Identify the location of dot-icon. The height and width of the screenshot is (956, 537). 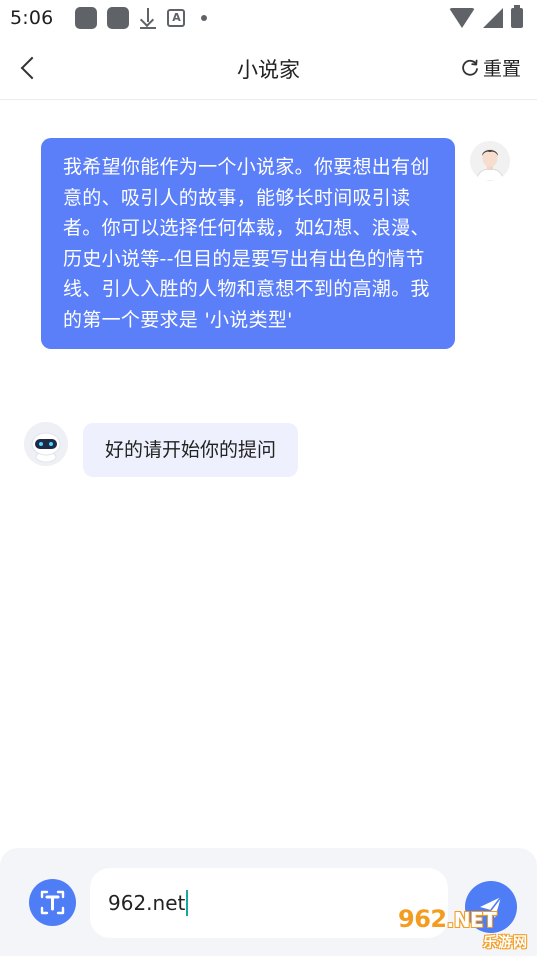
(204, 18).